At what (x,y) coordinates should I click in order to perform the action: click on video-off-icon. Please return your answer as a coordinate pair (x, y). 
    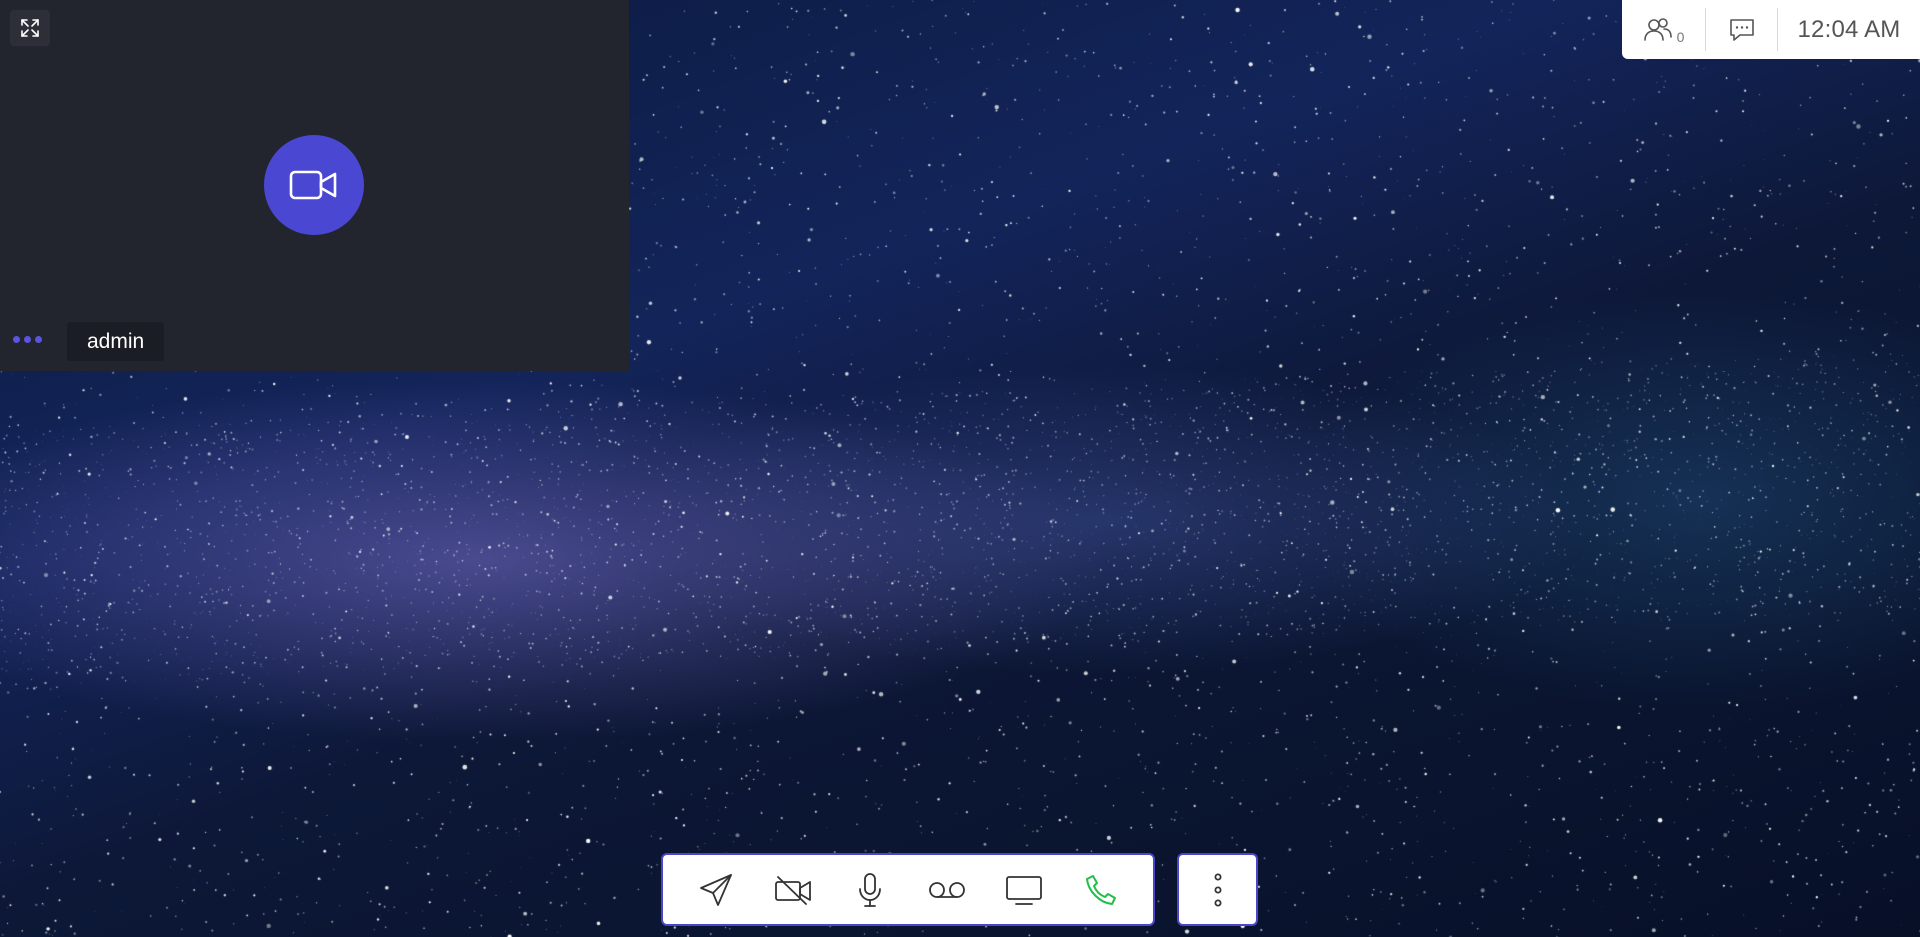
    Looking at the image, I should click on (792, 890).